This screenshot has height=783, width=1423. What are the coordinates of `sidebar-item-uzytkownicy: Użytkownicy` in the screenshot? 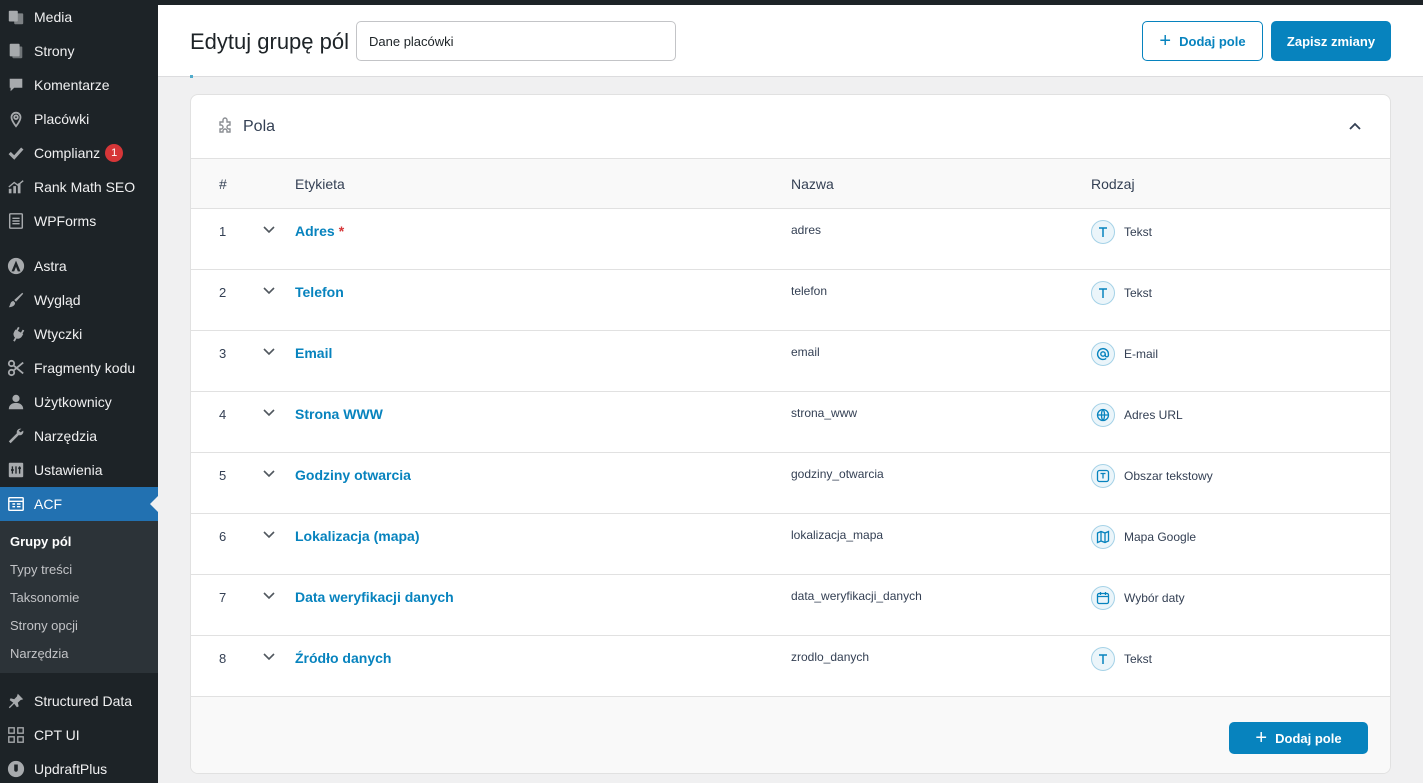 It's located at (79, 402).